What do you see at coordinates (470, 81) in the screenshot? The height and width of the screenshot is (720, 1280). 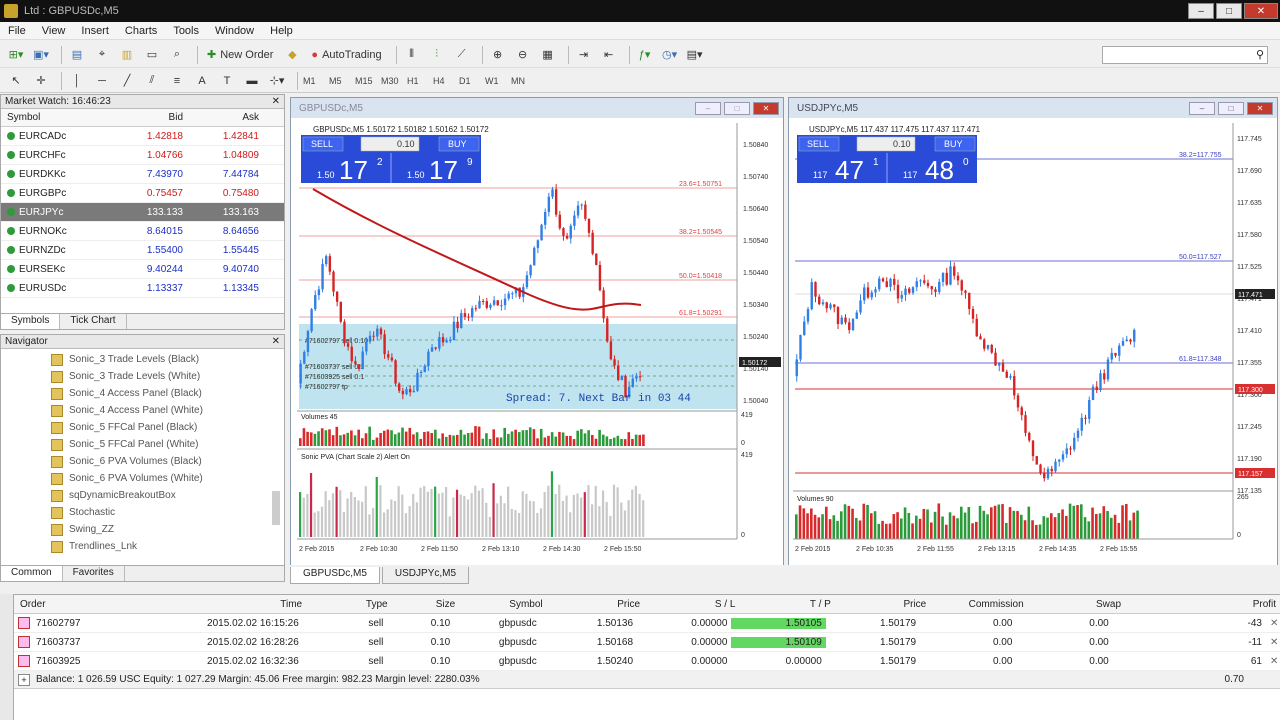 I see `timeframe-d1: D1` at bounding box center [470, 81].